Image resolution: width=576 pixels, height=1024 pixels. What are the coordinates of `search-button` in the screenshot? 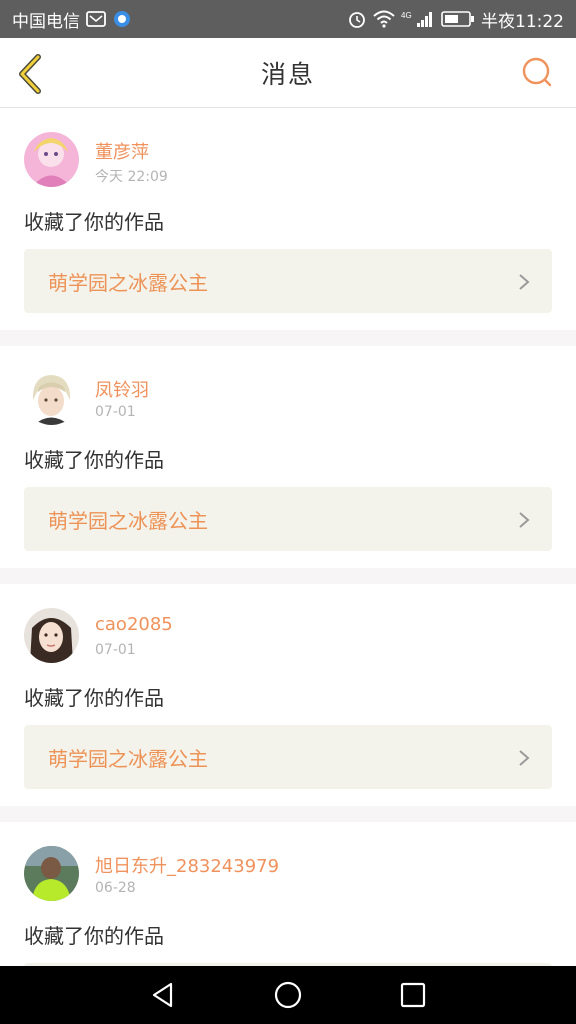 It's located at (537, 73).